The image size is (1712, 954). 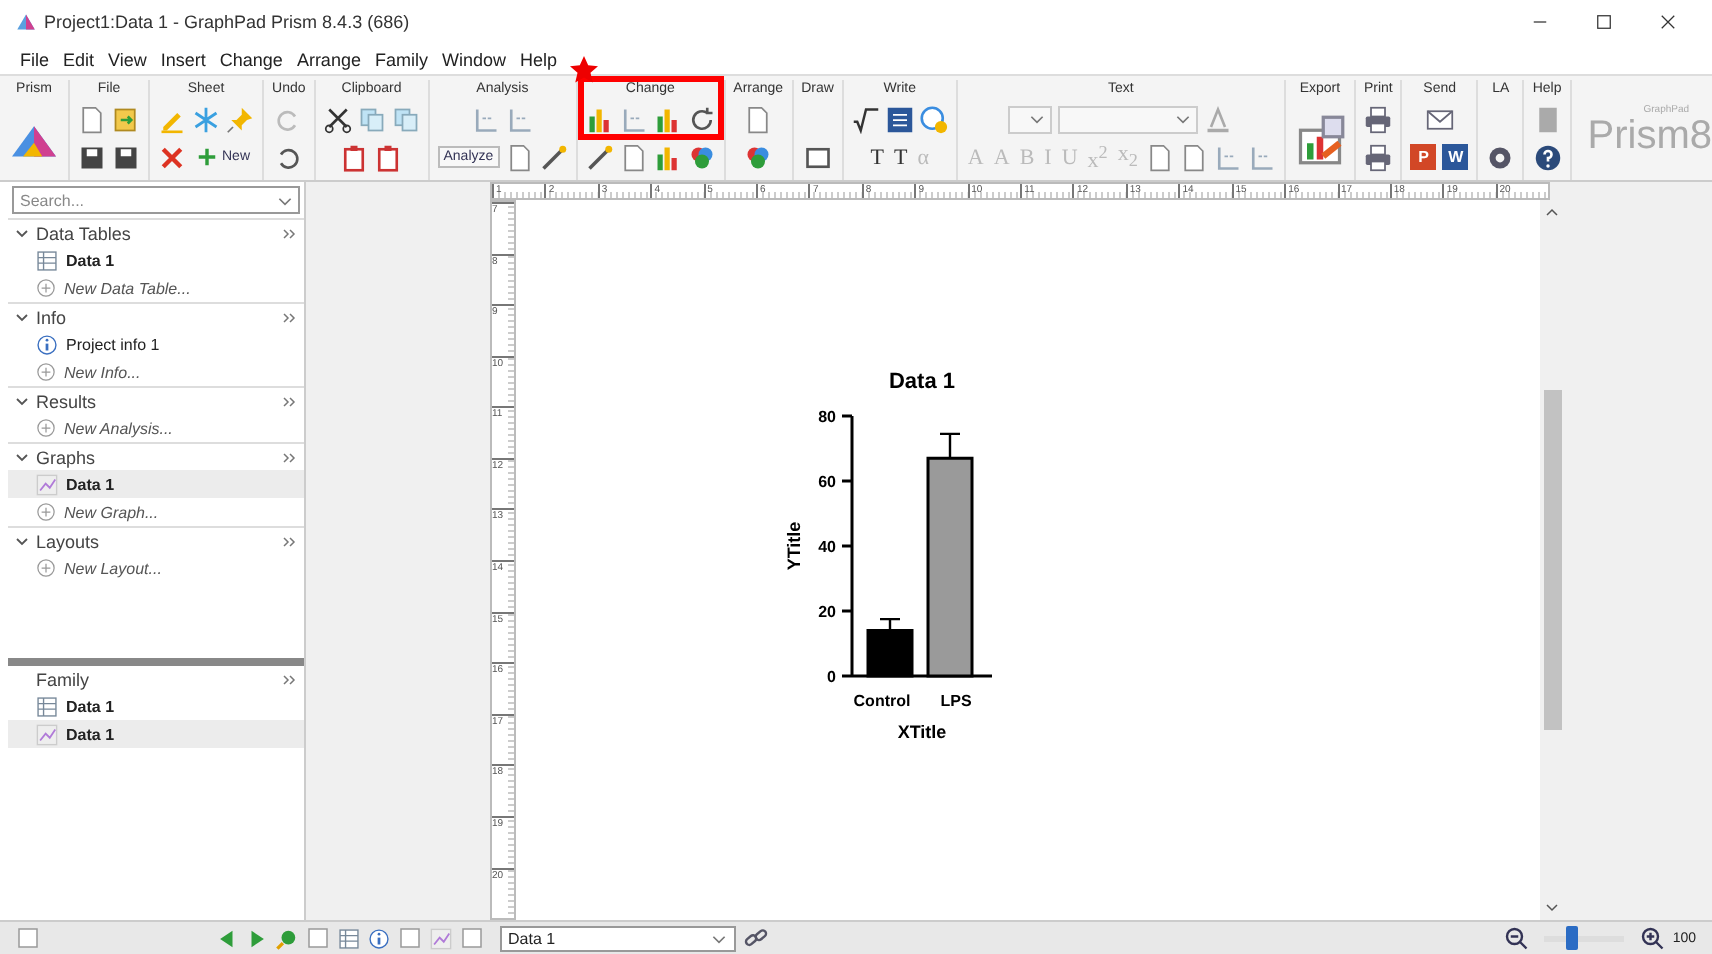 I want to click on section-header: Info, so click(x=156, y=317).